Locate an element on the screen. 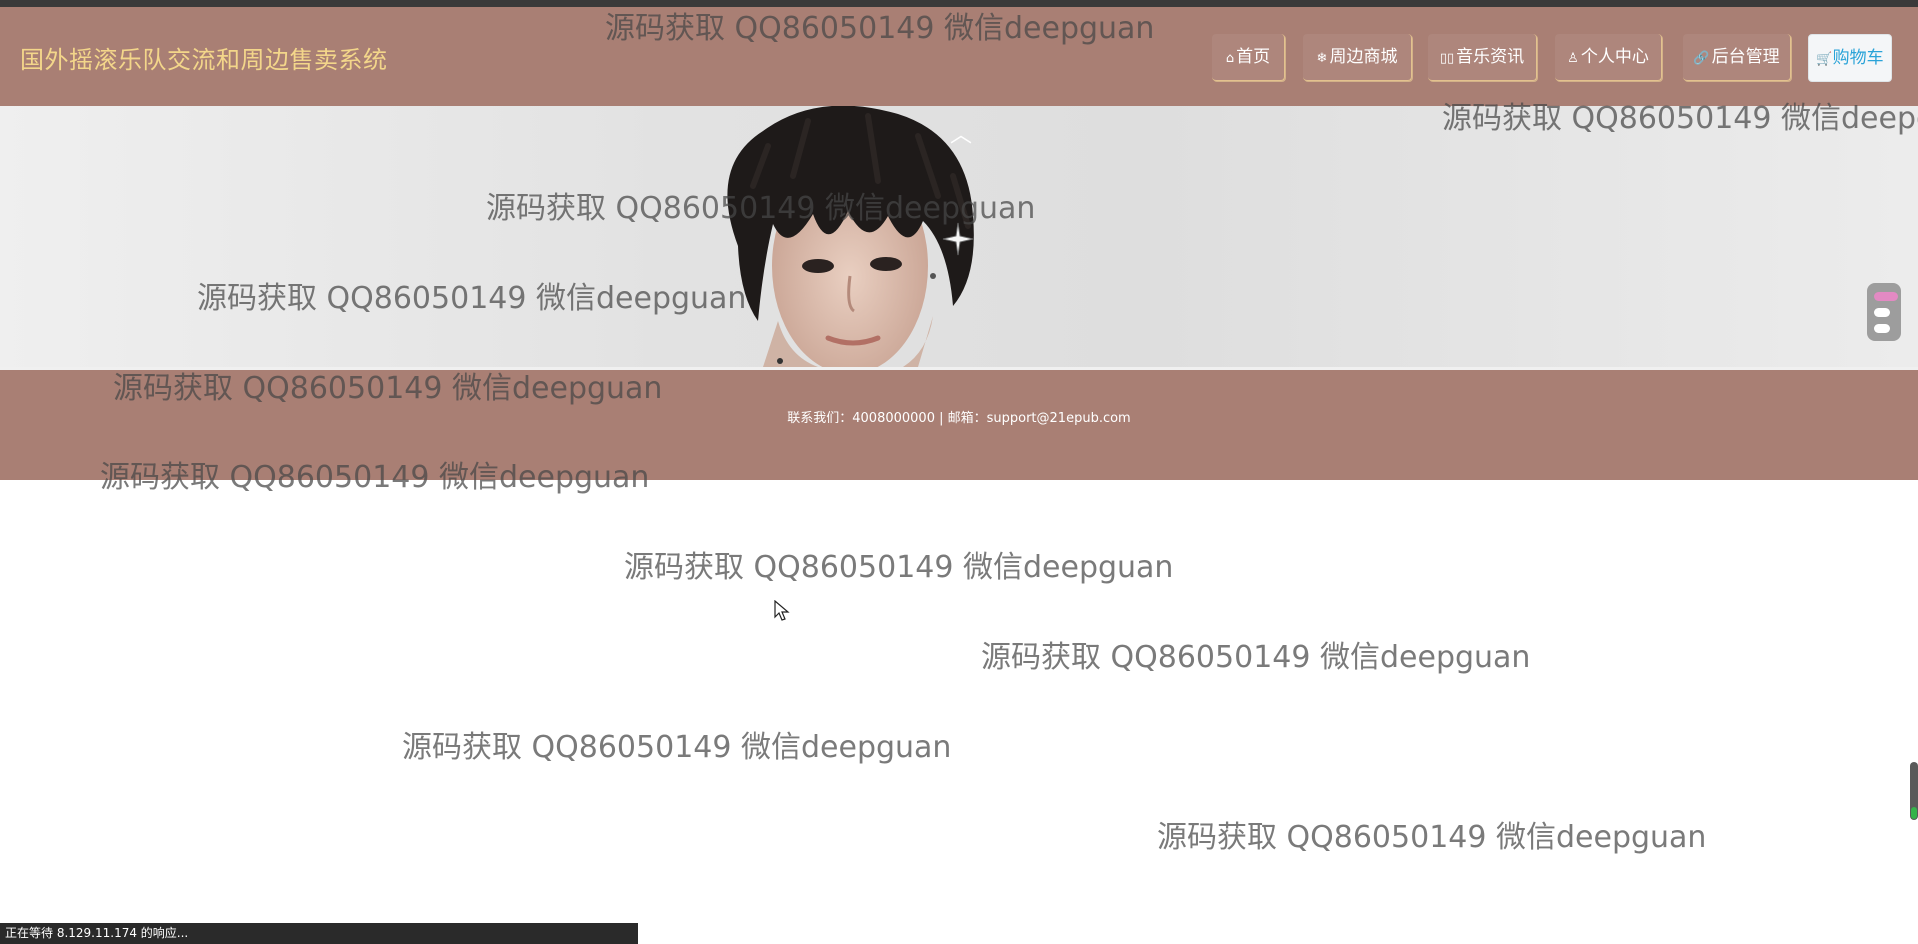  chevron-up-icon: ︿ is located at coordinates (961, 136).